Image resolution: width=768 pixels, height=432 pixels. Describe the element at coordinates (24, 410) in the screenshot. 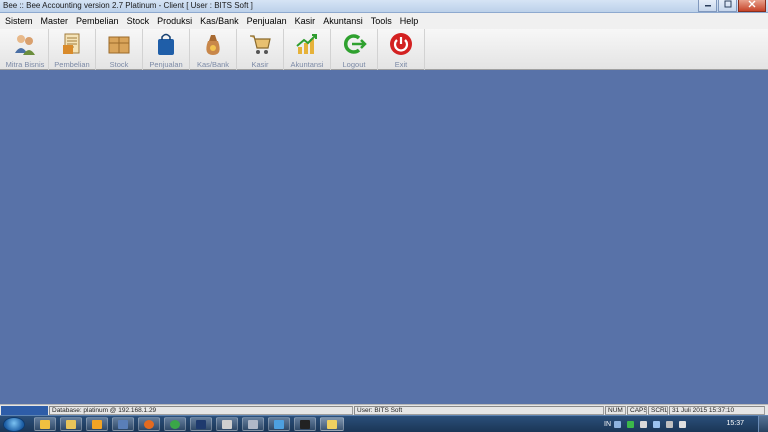

I see `status-indicator` at that location.